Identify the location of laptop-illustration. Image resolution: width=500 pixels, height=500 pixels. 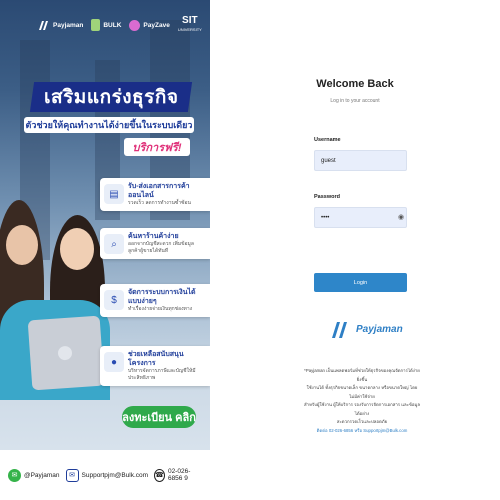
(66, 353).